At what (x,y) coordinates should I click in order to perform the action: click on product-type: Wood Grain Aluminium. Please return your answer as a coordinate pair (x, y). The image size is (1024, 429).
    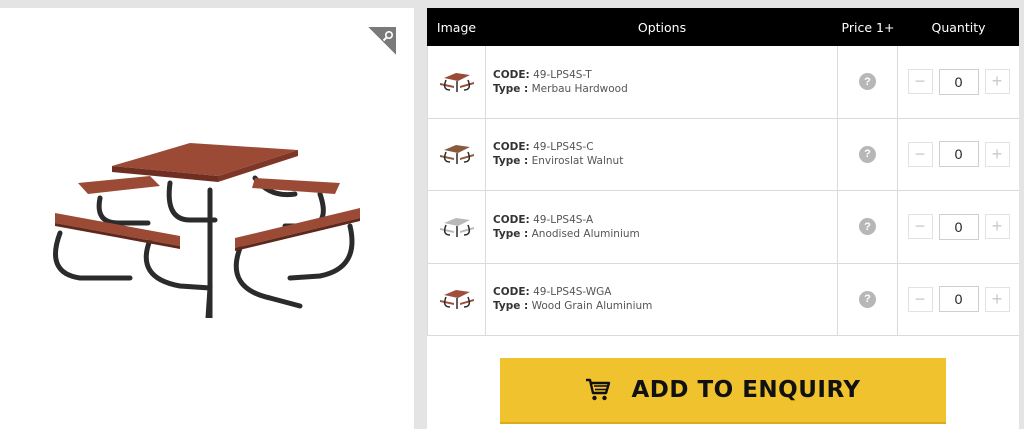
    Looking at the image, I should click on (592, 306).